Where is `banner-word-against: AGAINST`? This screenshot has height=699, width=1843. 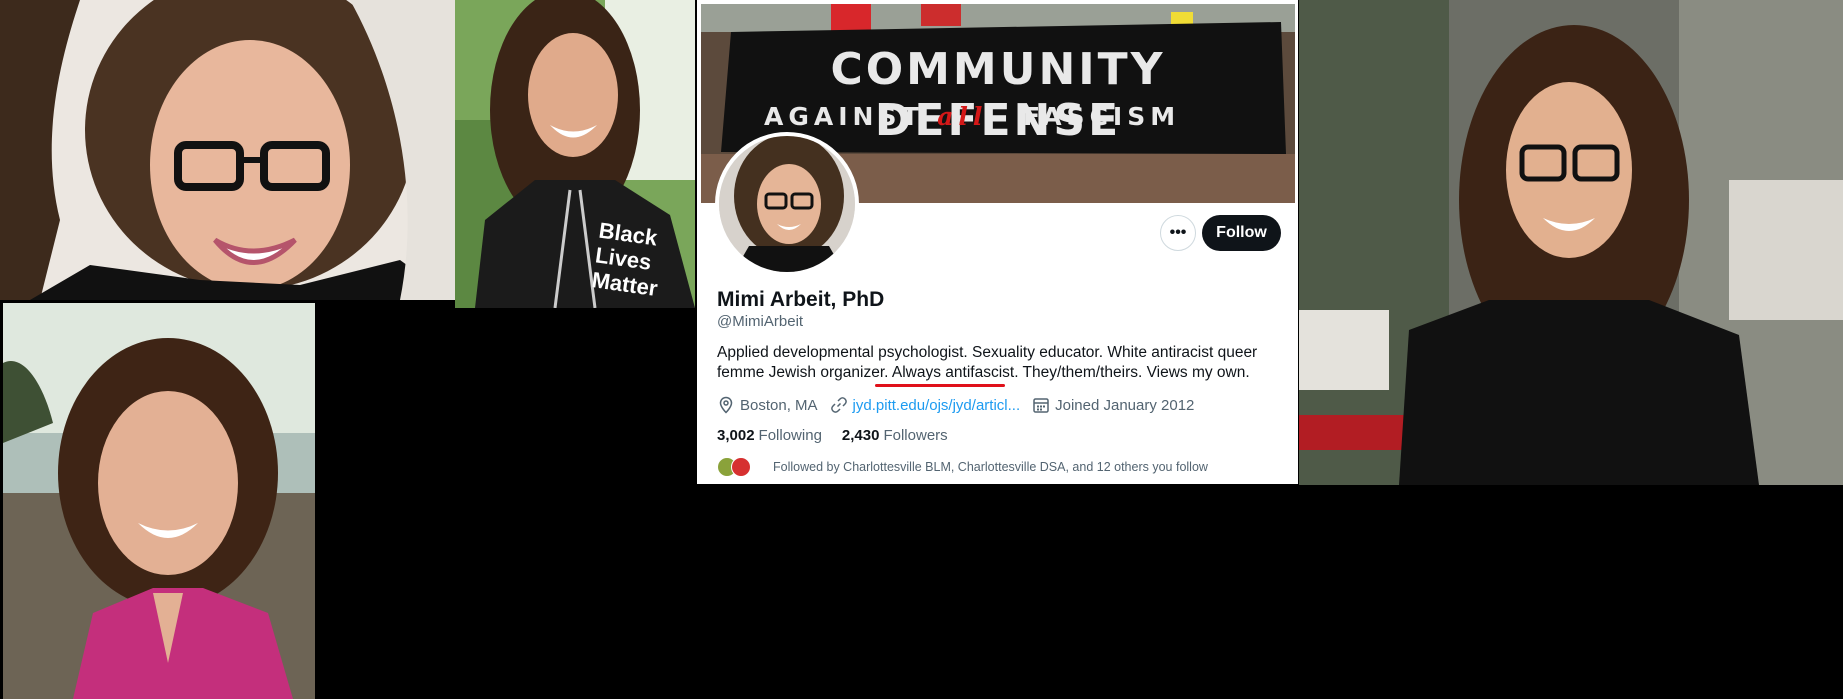 banner-word-against: AGAINST is located at coordinates (844, 116).